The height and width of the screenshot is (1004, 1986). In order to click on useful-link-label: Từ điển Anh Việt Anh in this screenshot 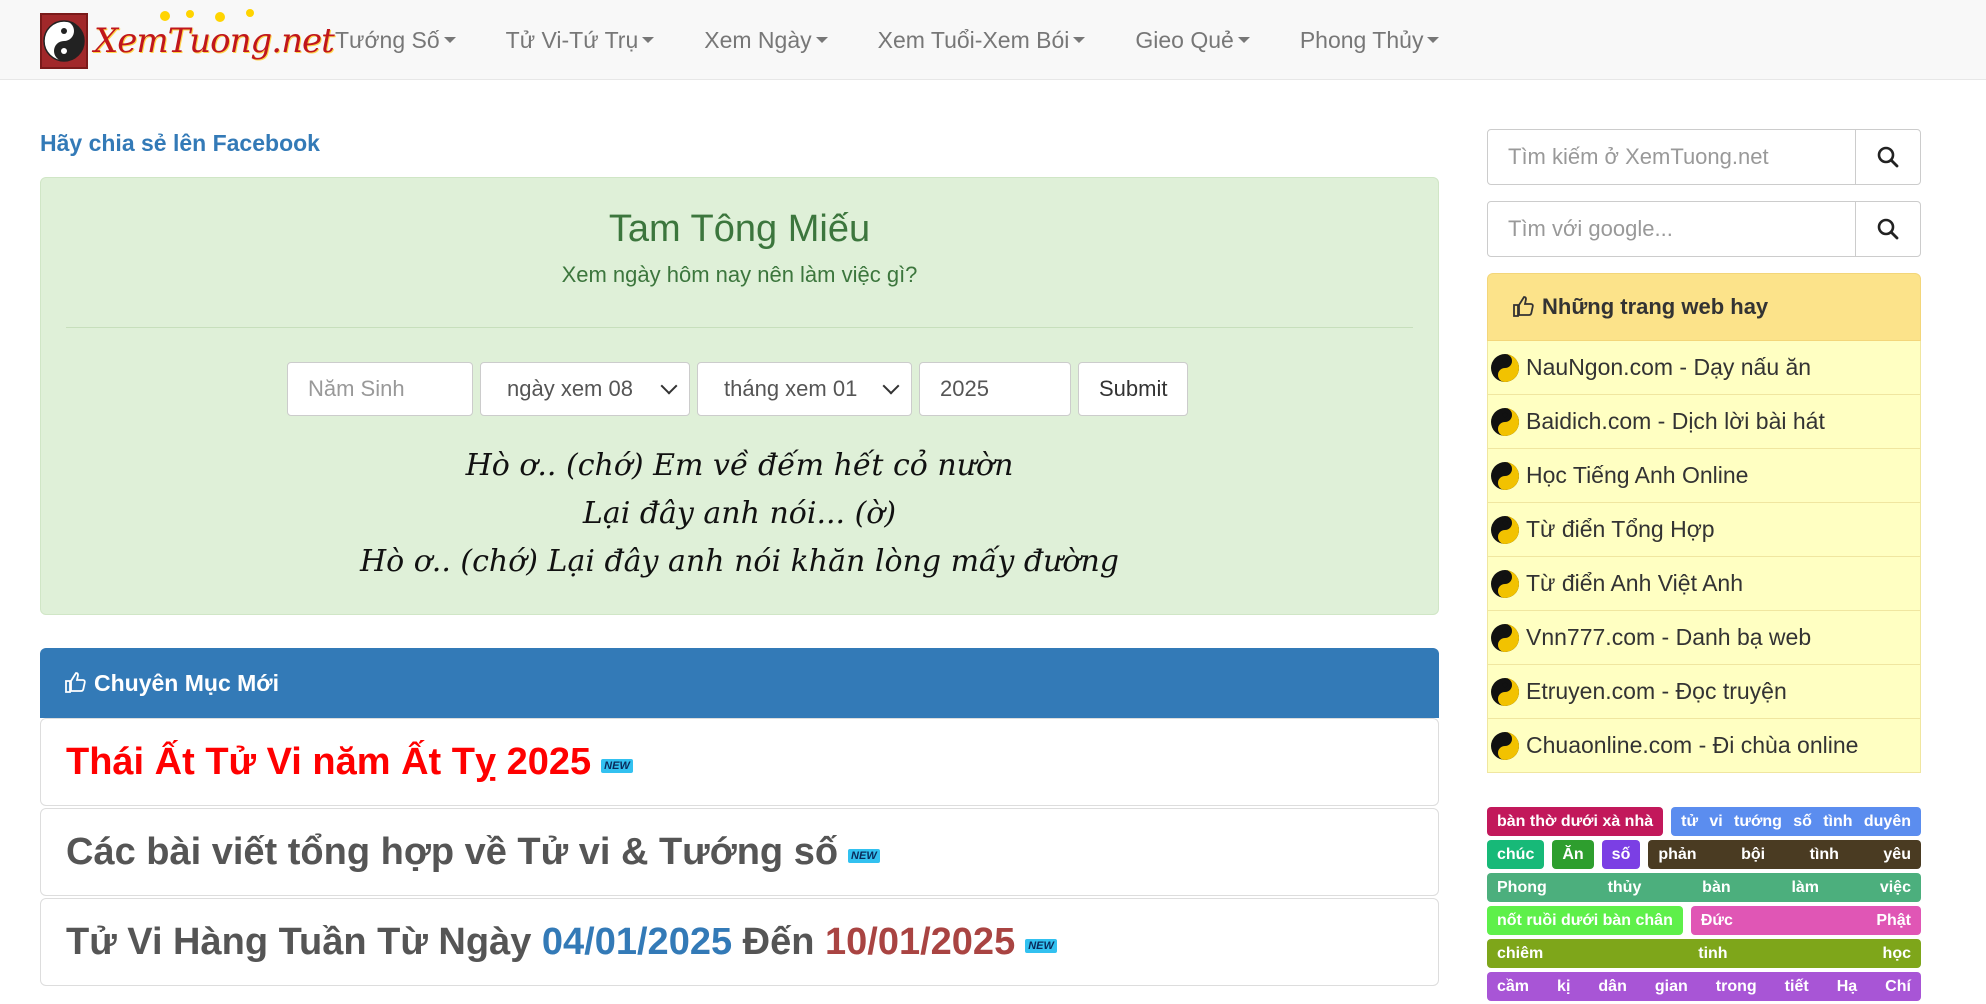, I will do `click(1635, 583)`.